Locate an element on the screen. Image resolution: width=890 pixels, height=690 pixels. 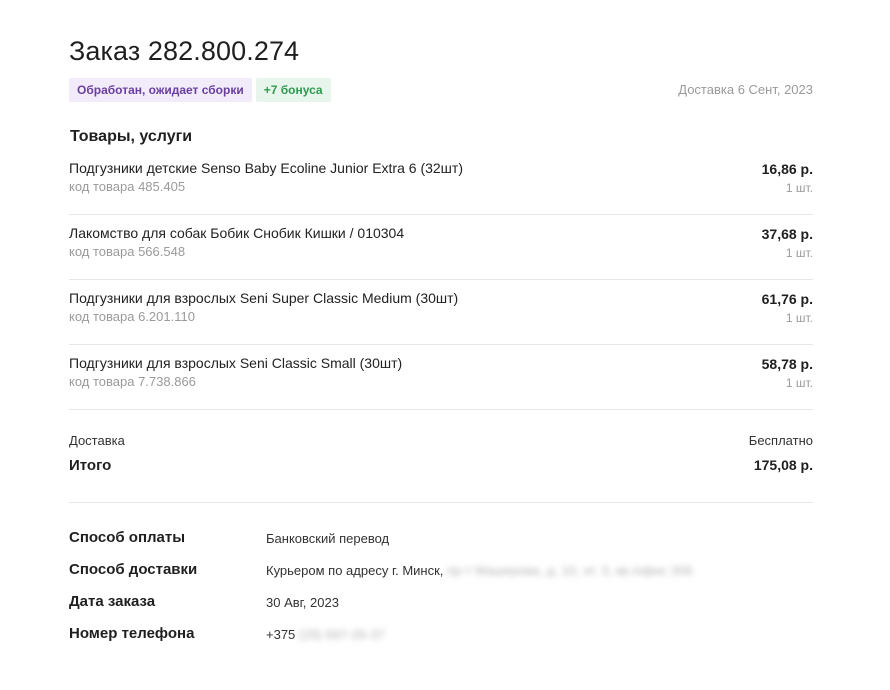
item-price: 61,76 р. is located at coordinates (787, 299).